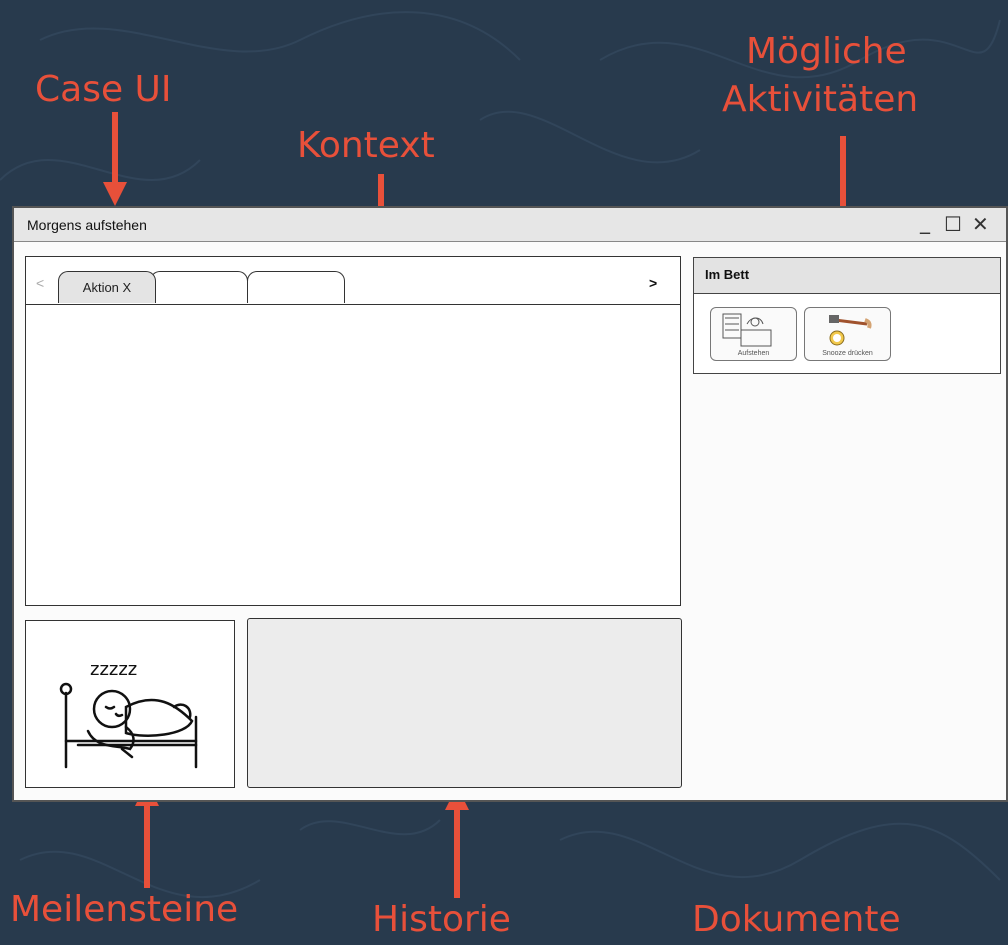 This screenshot has height=945, width=1008. What do you see at coordinates (925, 222) in the screenshot?
I see `minimize-icon: _` at bounding box center [925, 222].